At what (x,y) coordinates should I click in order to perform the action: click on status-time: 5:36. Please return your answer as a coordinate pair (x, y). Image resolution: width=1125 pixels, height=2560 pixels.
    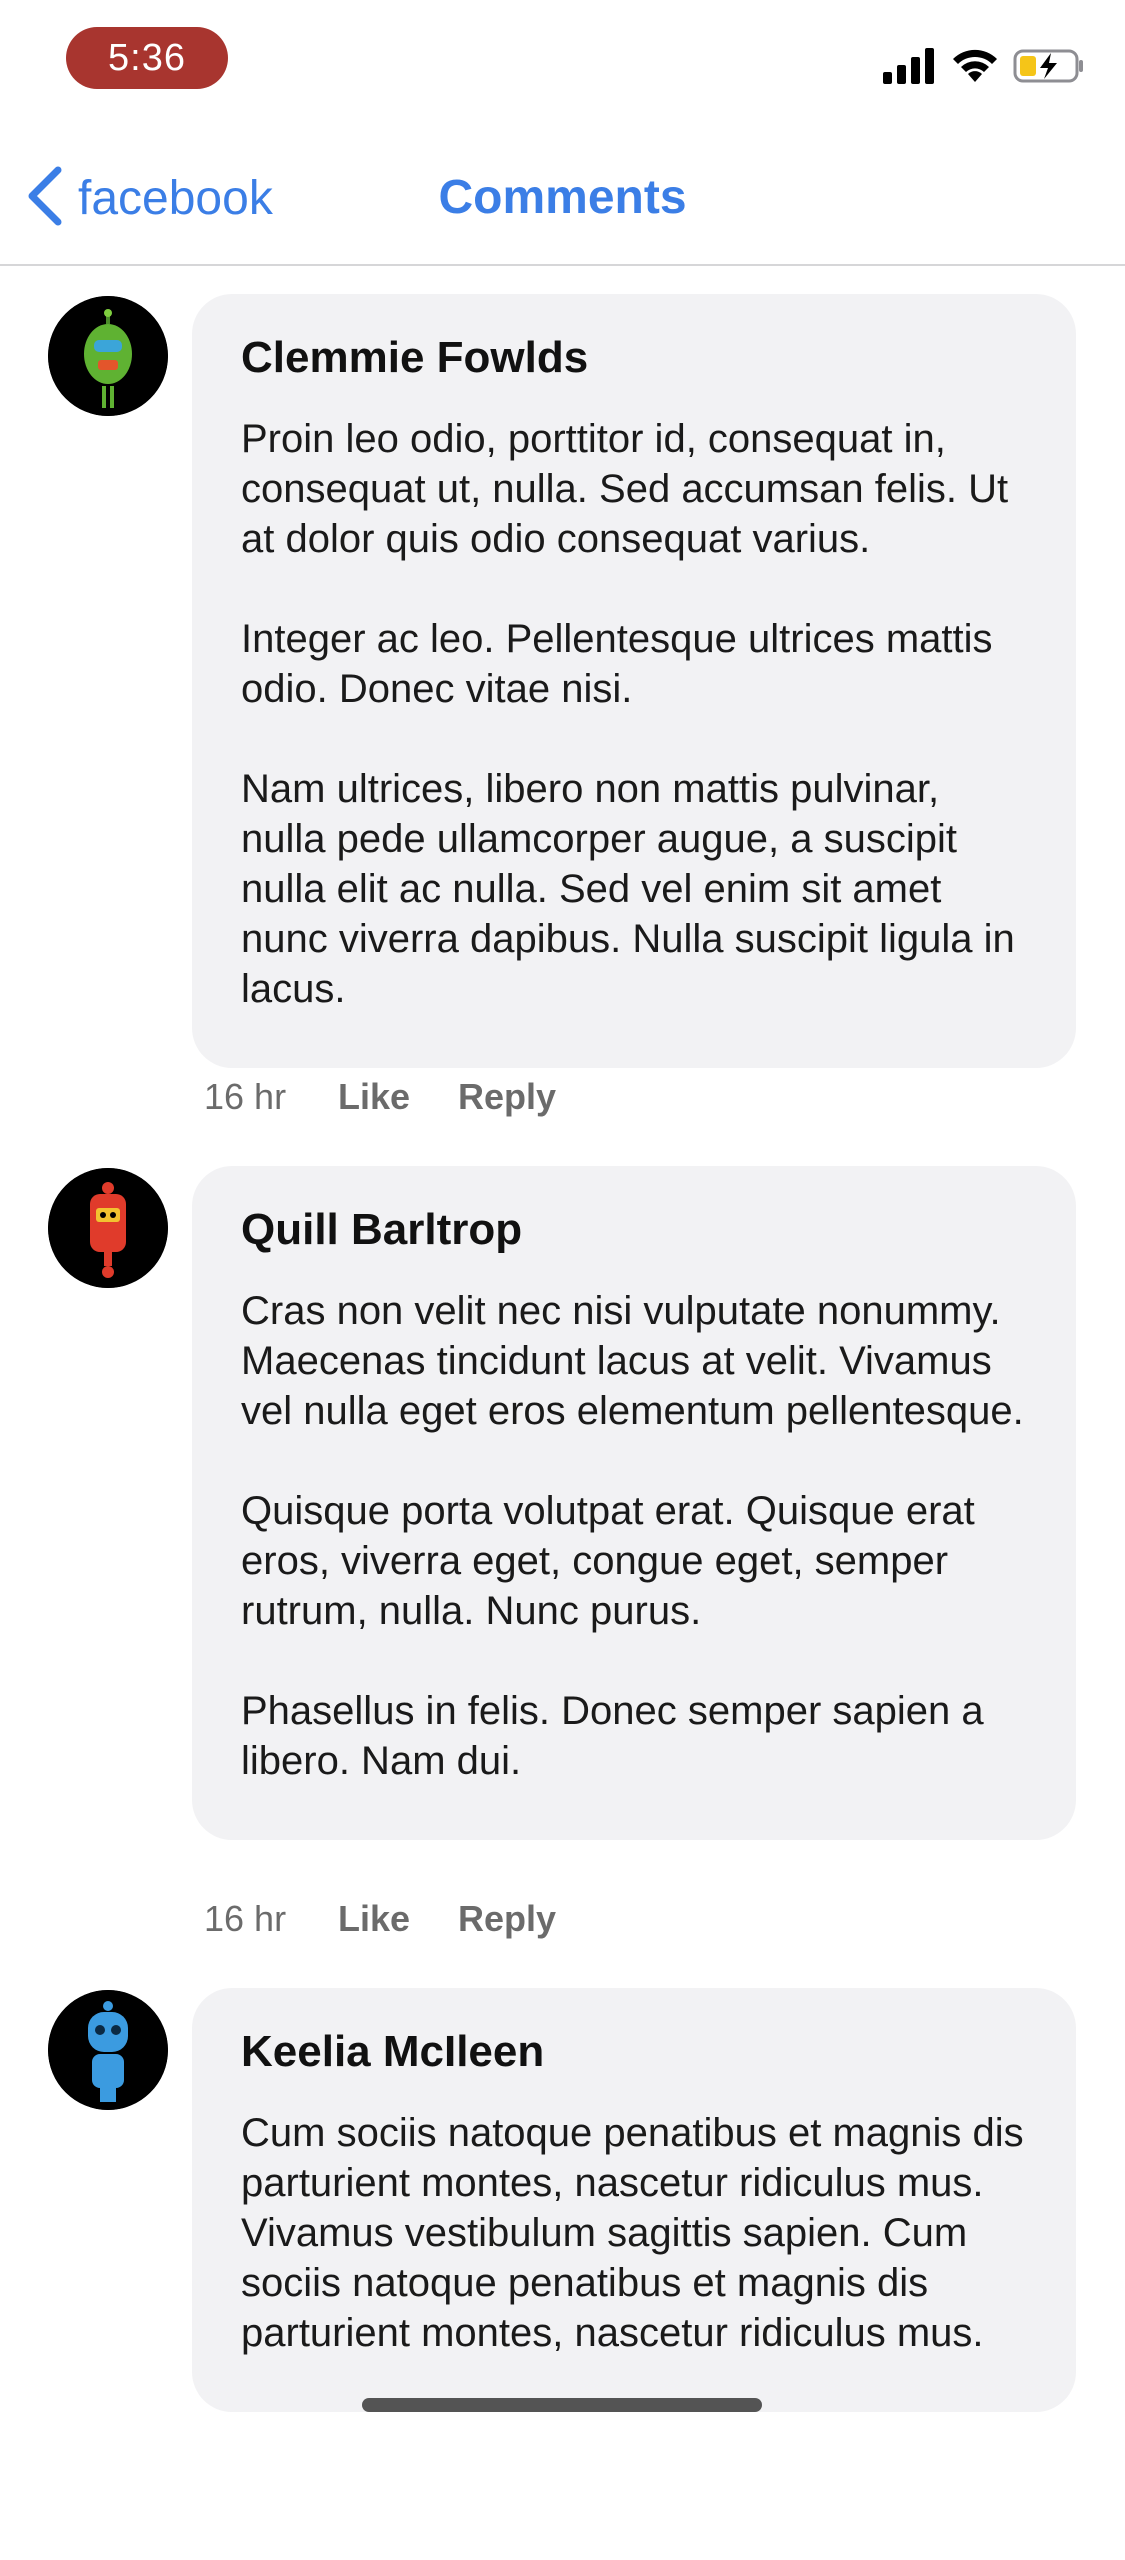
    Looking at the image, I should click on (147, 58).